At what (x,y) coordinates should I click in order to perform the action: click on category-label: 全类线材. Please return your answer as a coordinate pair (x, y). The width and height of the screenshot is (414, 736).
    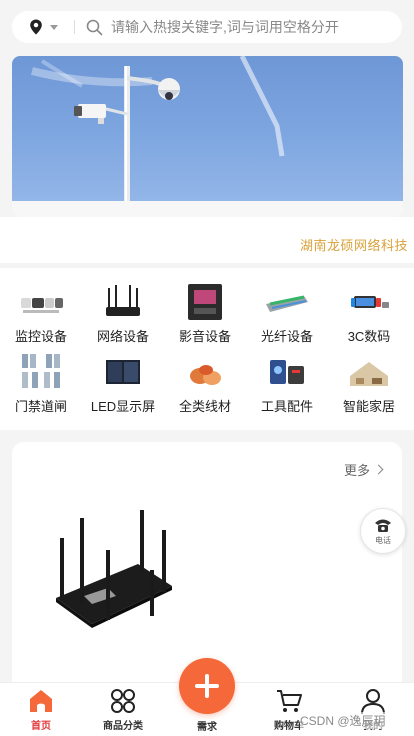
    Looking at the image, I should click on (204, 406).